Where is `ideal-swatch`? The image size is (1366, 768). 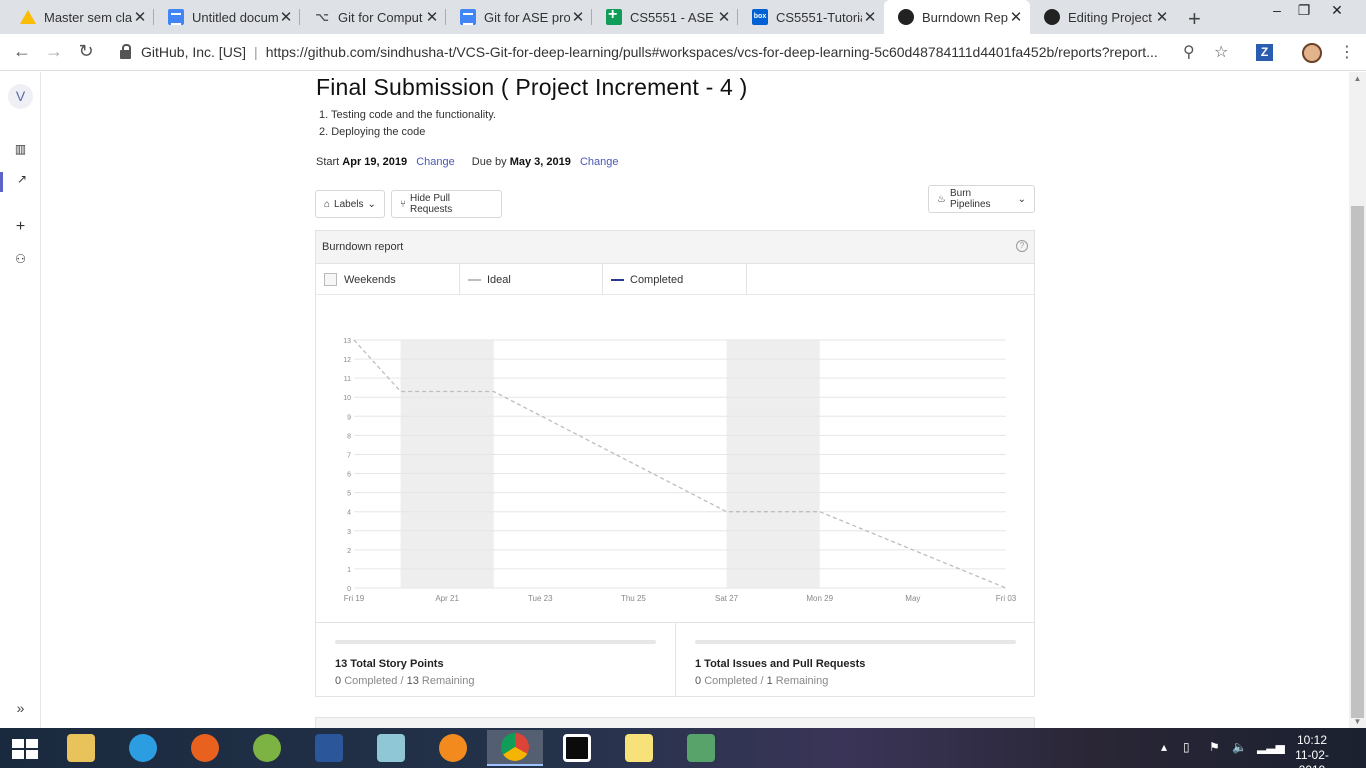
ideal-swatch is located at coordinates (474, 279).